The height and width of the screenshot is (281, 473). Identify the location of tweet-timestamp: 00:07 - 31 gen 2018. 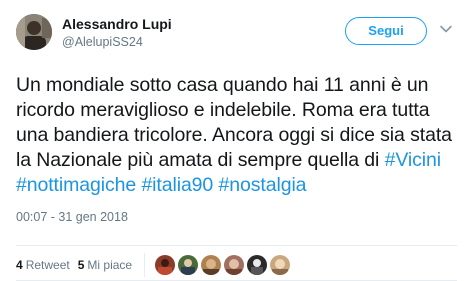
(236, 217).